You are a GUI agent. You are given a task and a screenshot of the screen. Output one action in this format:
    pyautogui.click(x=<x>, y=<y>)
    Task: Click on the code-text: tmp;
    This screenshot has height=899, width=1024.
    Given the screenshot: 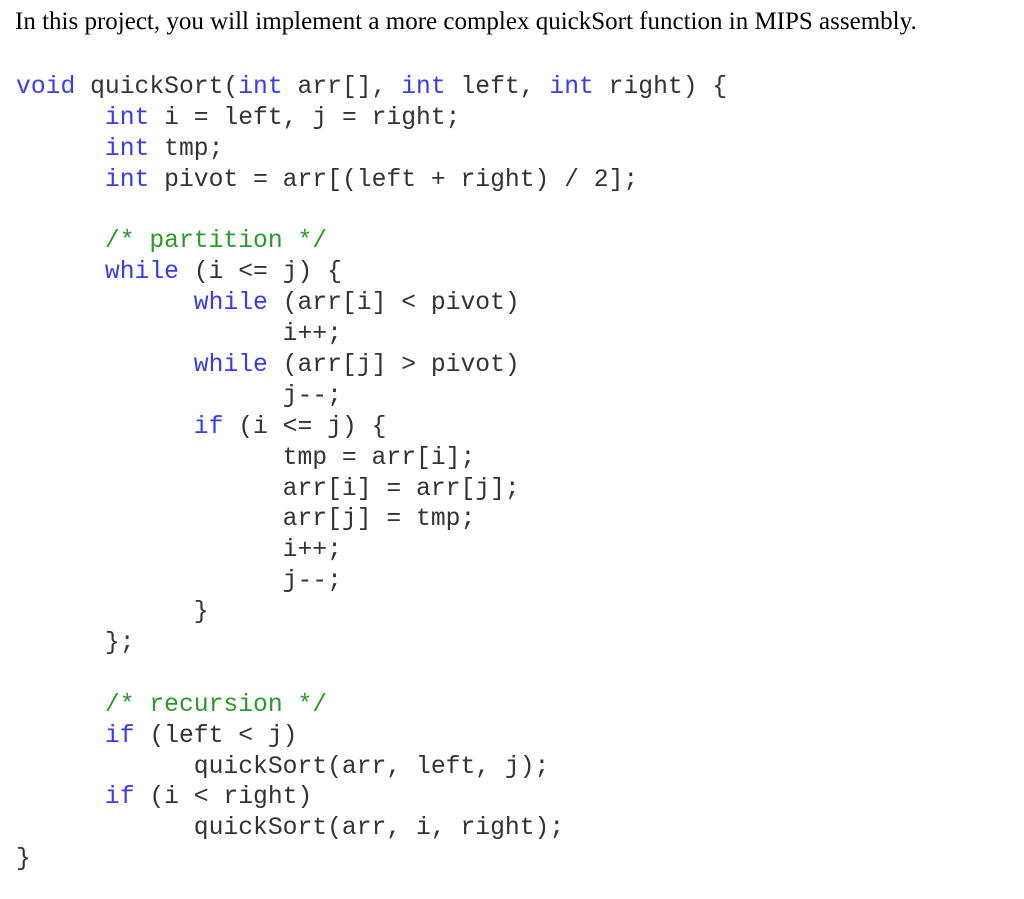 What is the action you would take?
    pyautogui.click(x=186, y=148)
    